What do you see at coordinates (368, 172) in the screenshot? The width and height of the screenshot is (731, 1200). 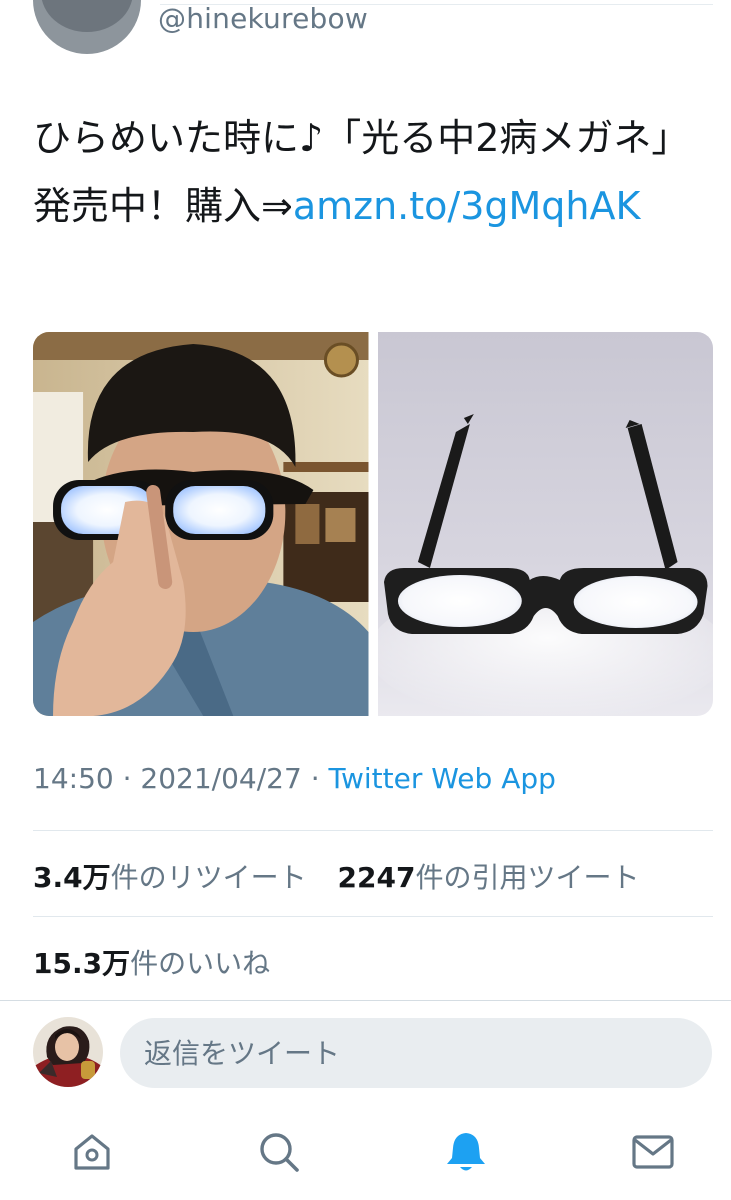 I see `tweet-text: ひらめいた時に♪「光る中2病メガネ」発売中！購入⇒amzn.to/3gMqhAK` at bounding box center [368, 172].